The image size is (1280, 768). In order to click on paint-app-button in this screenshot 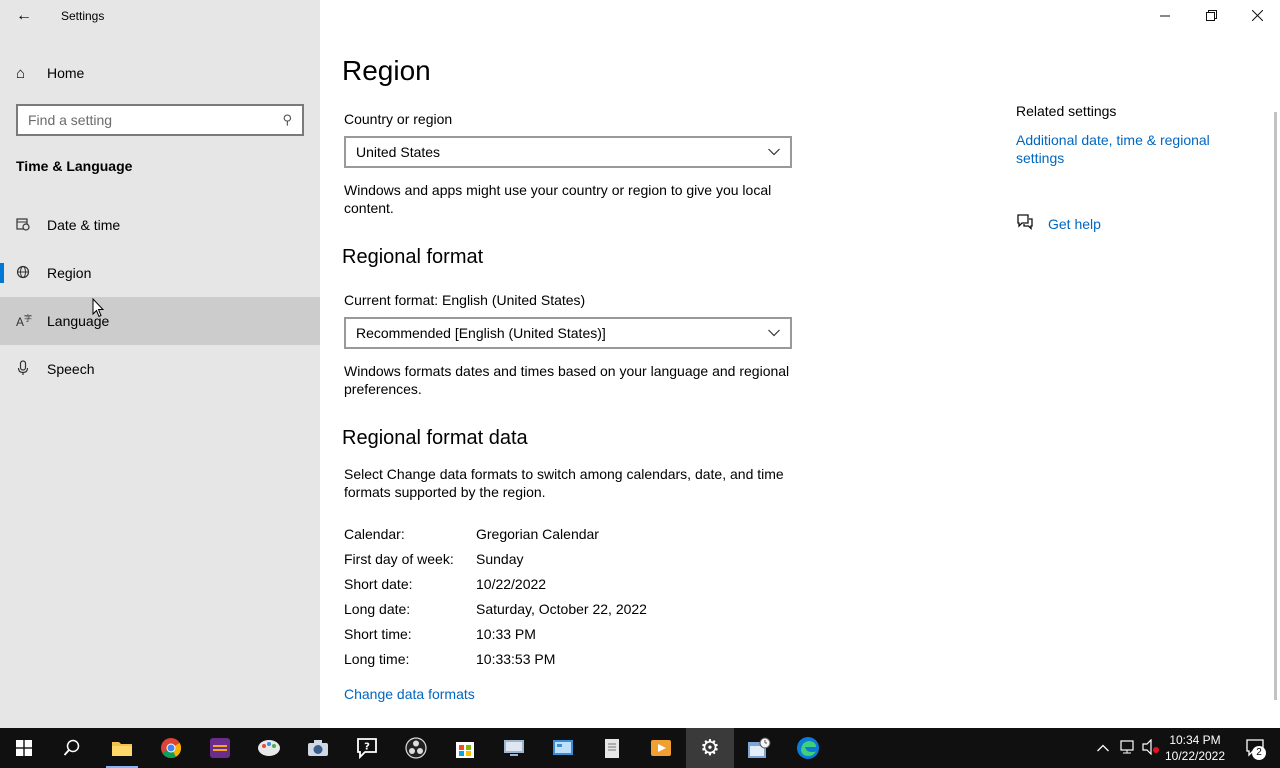, I will do `click(269, 748)`.